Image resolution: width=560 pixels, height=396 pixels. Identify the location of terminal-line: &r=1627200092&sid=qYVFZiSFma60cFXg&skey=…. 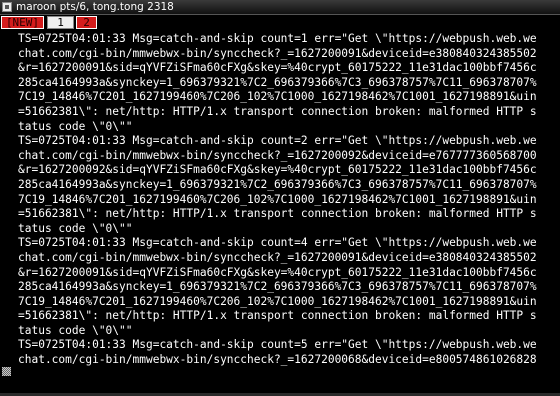
(277, 170).